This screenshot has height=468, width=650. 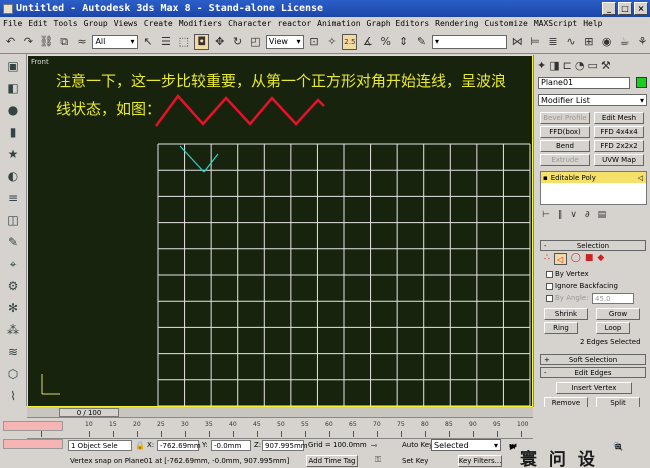 What do you see at coordinates (619, 118) in the screenshot?
I see `edit-mesh-button: Edit Mesh` at bounding box center [619, 118].